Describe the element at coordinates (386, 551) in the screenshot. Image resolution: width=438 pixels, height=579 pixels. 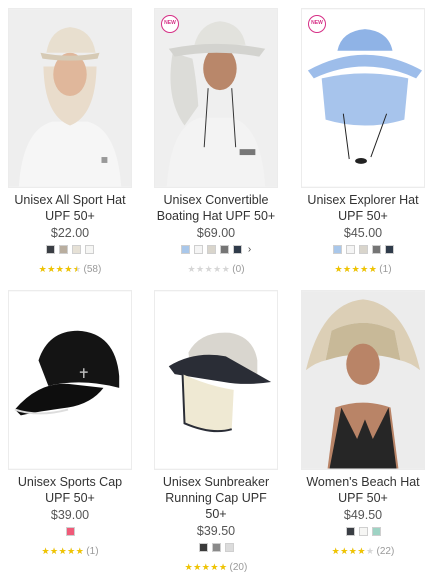
I see `review-count: (22)` at that location.